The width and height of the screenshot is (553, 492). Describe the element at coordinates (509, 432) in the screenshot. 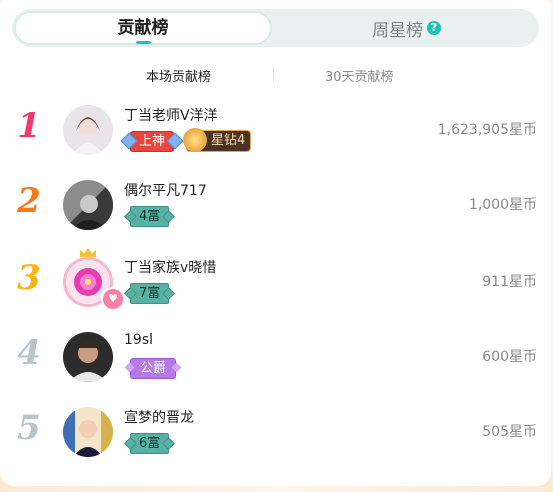

I see `score: 505星币` at that location.